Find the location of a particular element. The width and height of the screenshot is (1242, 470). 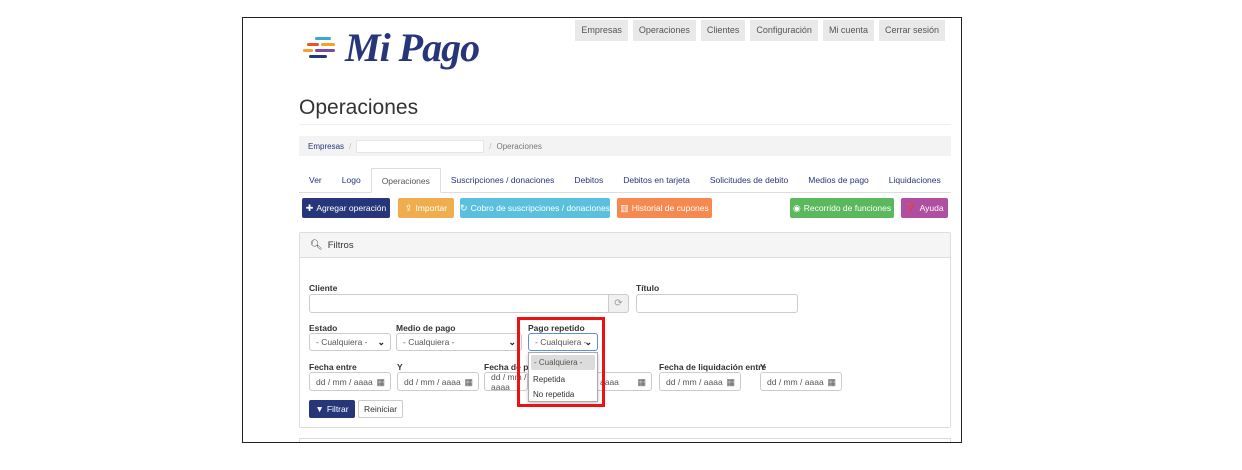

filtrar-button: ▼ Filtrar is located at coordinates (332, 409).